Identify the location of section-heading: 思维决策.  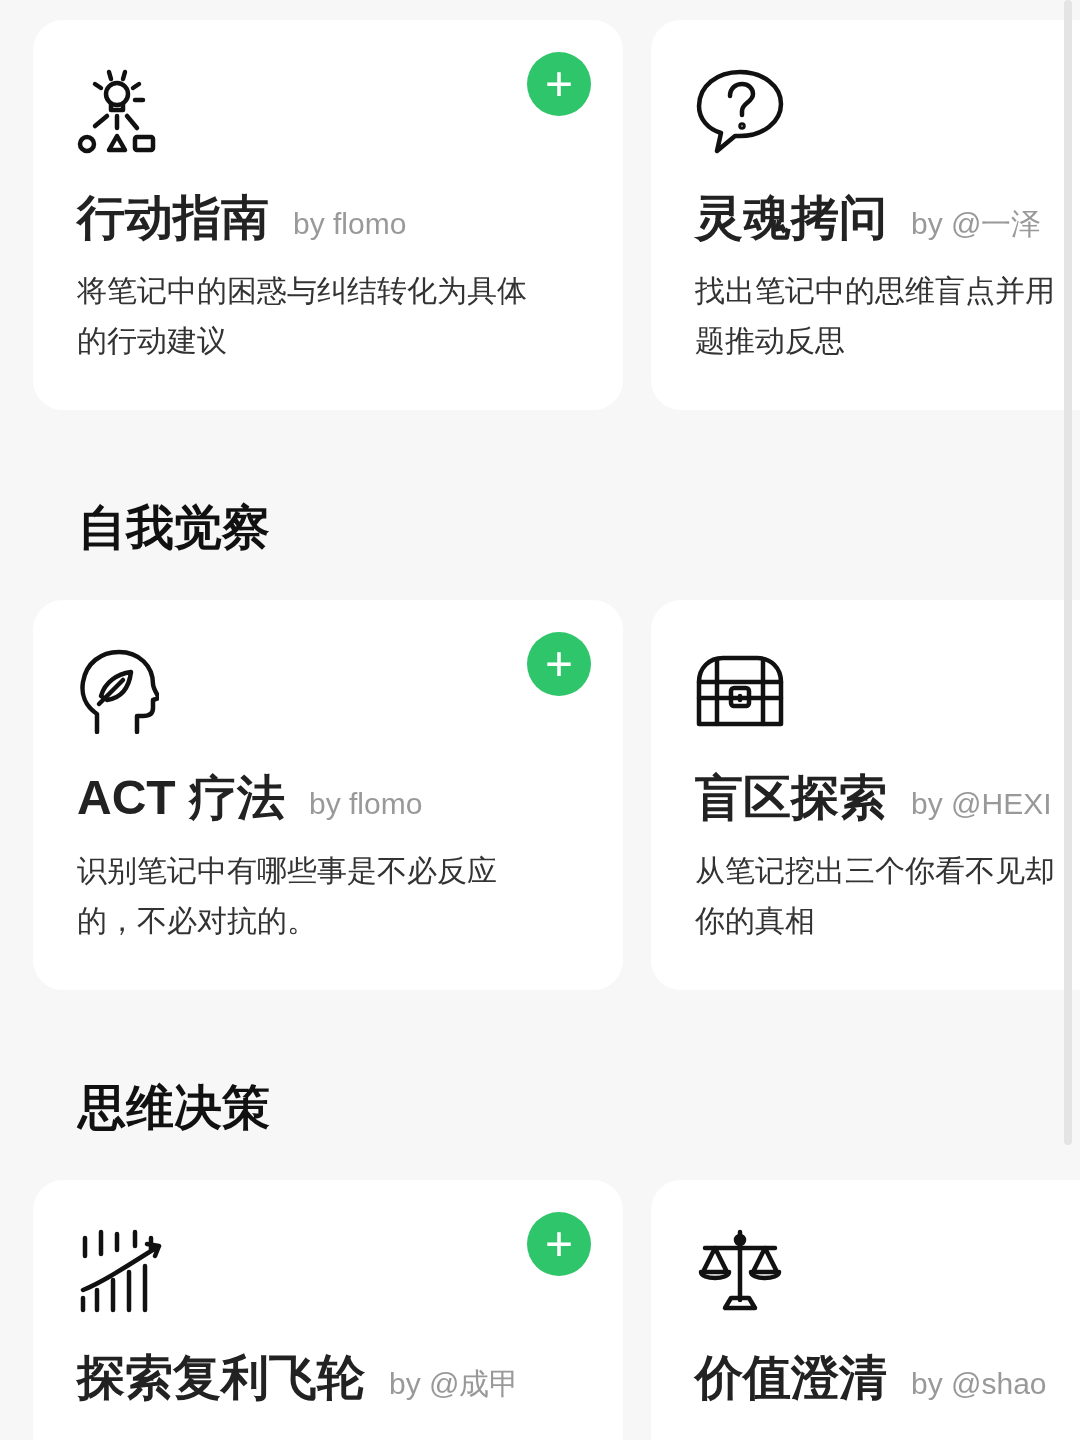
(173, 1108).